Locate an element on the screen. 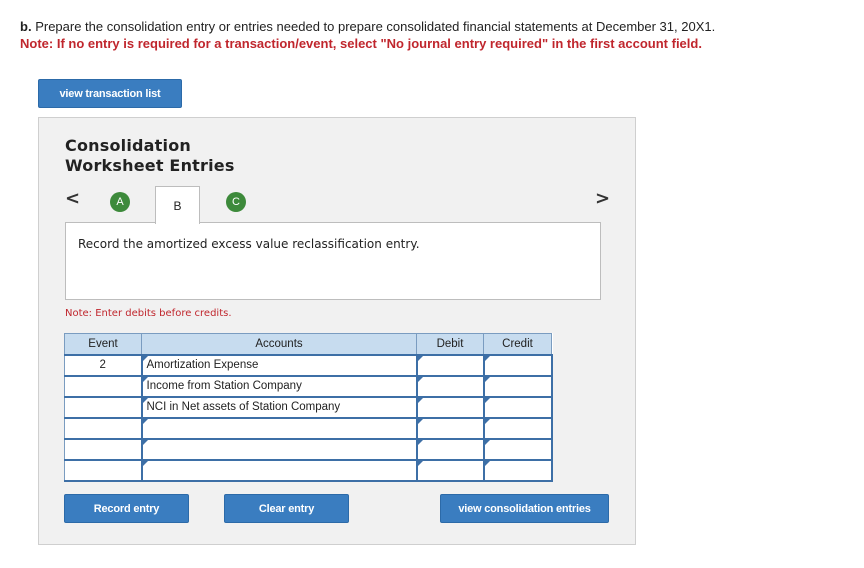 The image size is (864, 568). chevron-left-icon: < is located at coordinates (72, 199).